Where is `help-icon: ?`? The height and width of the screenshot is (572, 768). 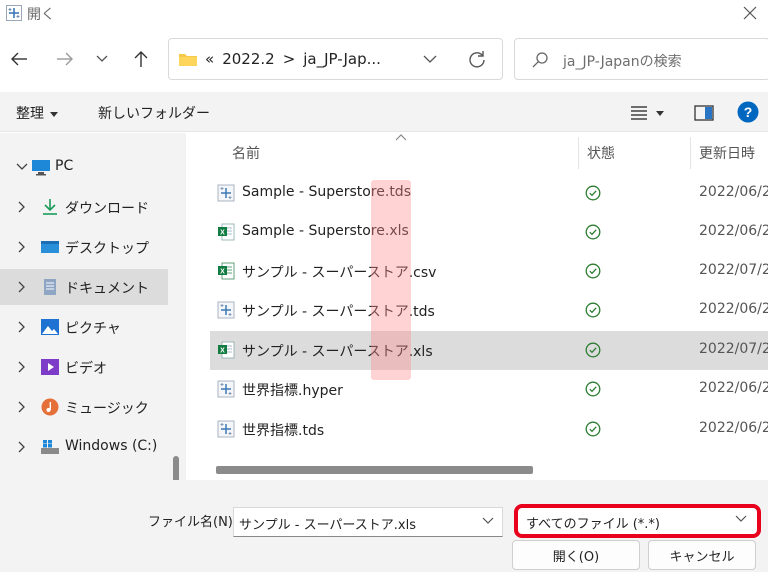
help-icon: ? is located at coordinates (748, 112).